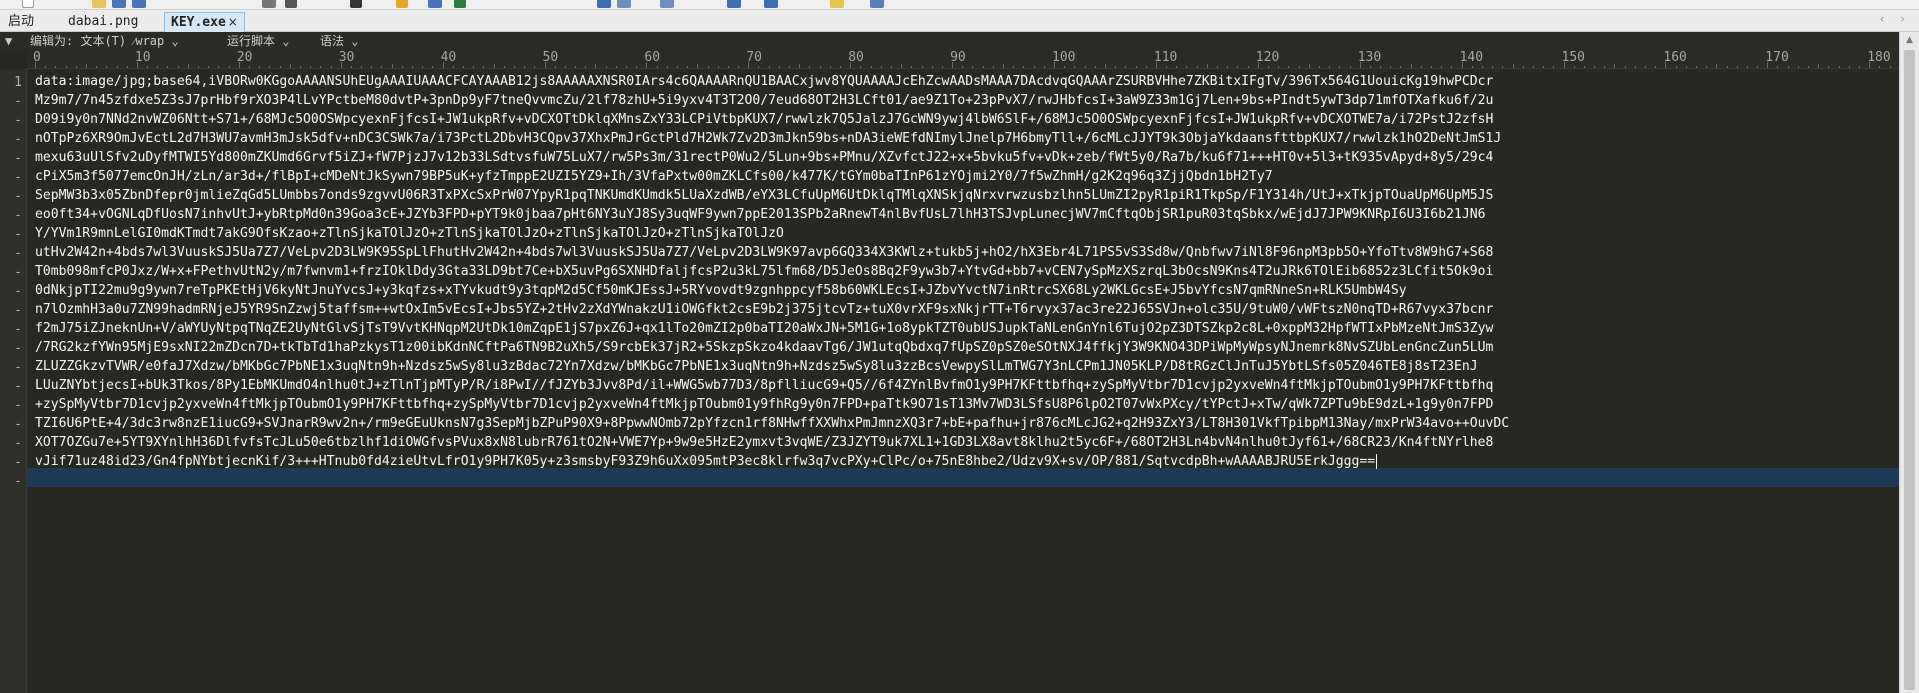 This screenshot has width=1919, height=693. Describe the element at coordinates (103, 22) in the screenshot. I see `tab-dabai-png: dabai.png` at that location.